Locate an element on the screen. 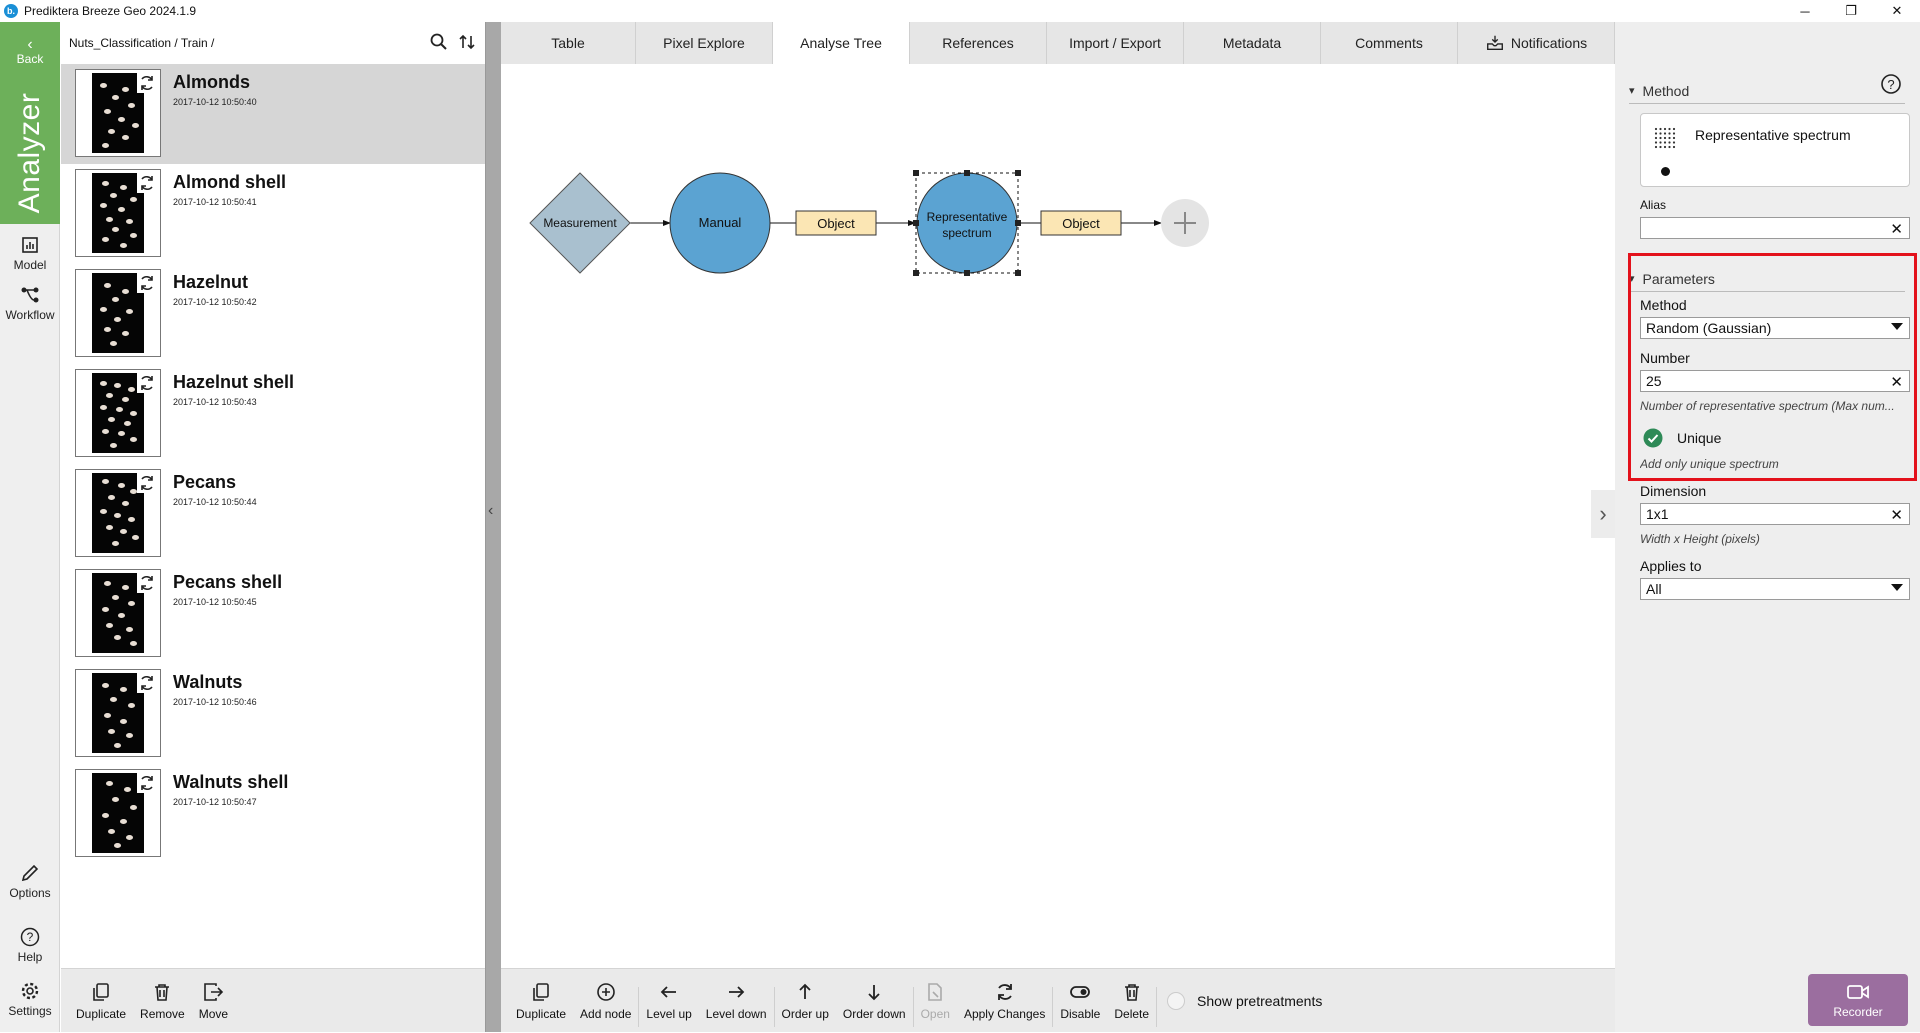 Image resolution: width=1920 pixels, height=1033 pixels. alias-input: ✕ is located at coordinates (1775, 228).